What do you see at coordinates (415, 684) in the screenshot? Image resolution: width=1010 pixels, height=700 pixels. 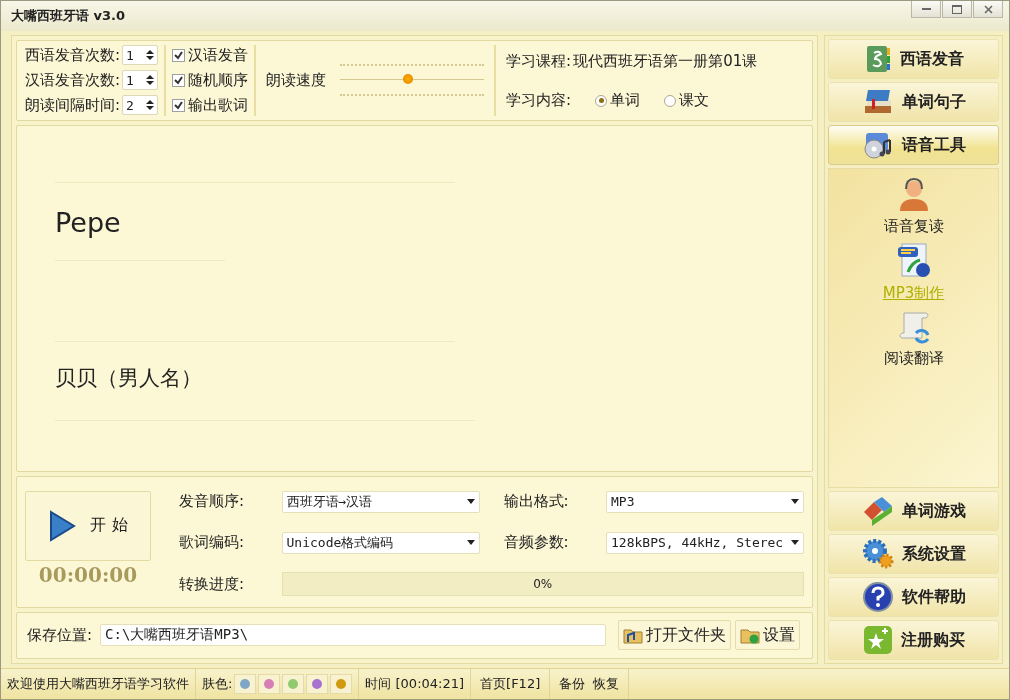 I see `time-text: 时间 [00:04:21]` at bounding box center [415, 684].